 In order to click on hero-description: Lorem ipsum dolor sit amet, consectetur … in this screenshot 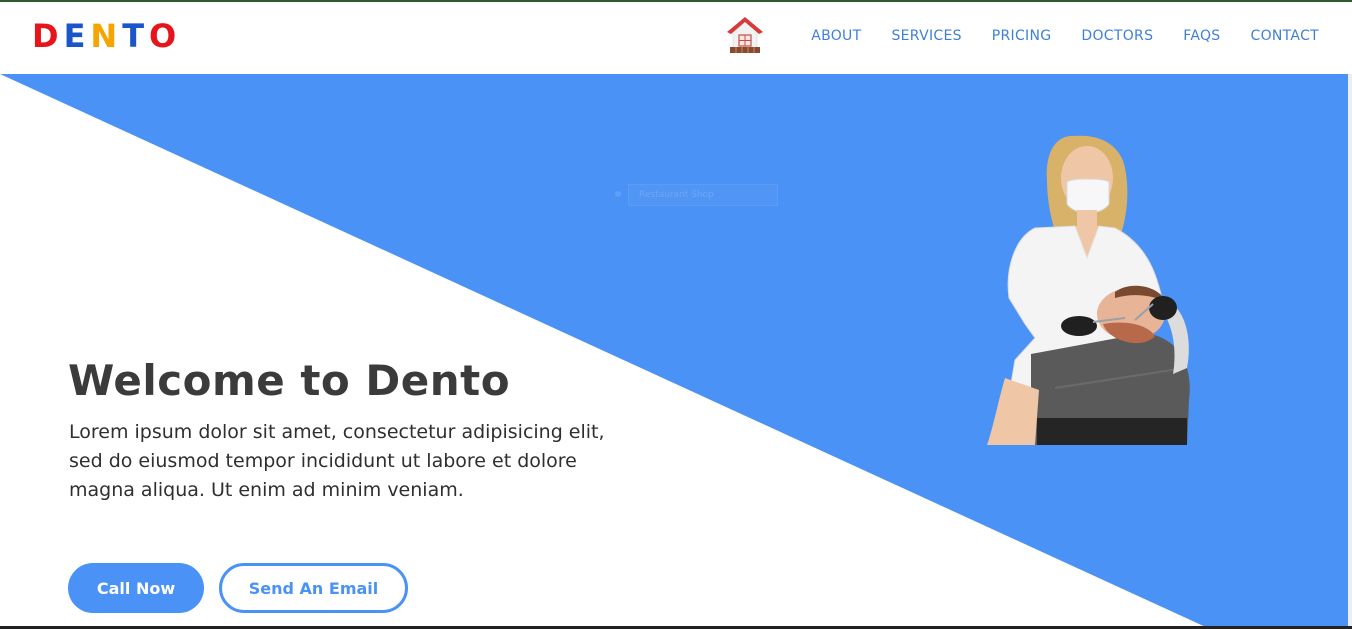, I will do `click(337, 461)`.